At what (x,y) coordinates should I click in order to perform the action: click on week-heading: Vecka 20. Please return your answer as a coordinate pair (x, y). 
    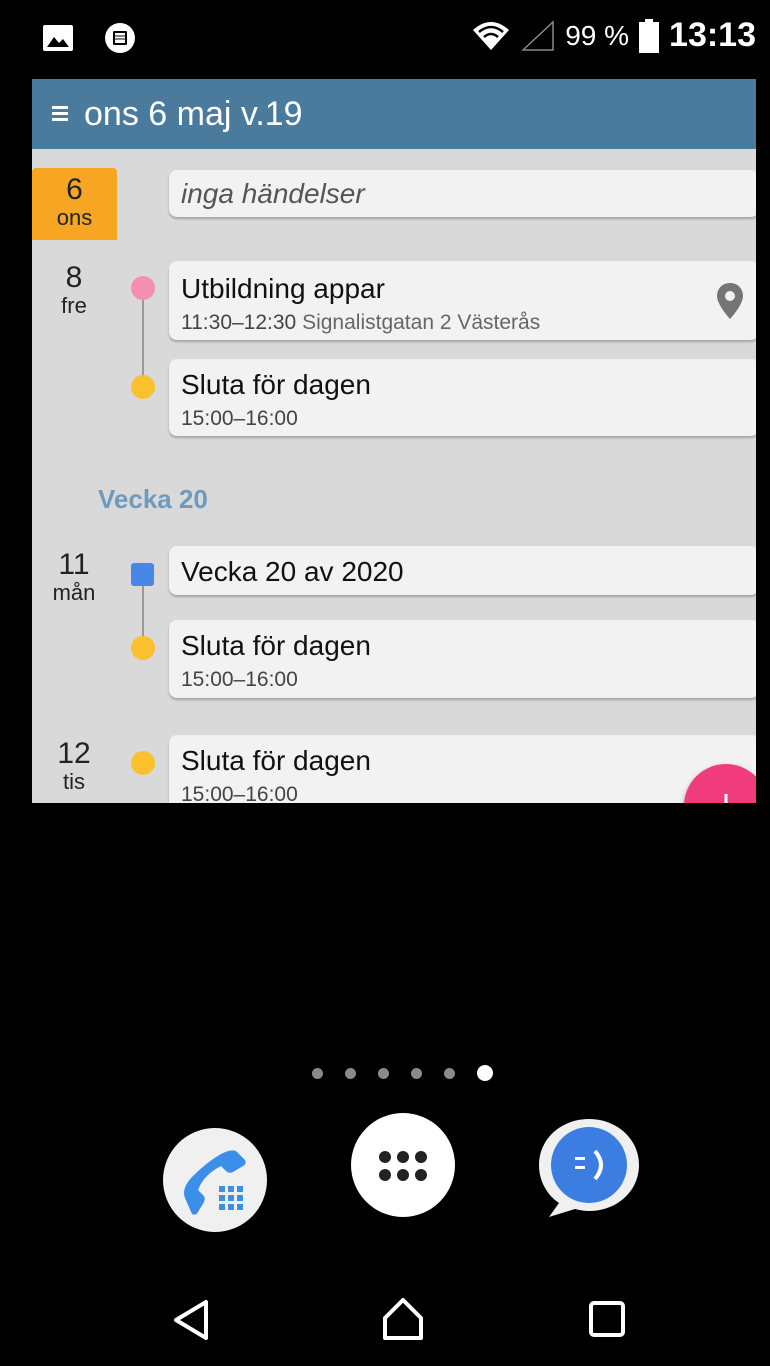
    Looking at the image, I should click on (153, 499).